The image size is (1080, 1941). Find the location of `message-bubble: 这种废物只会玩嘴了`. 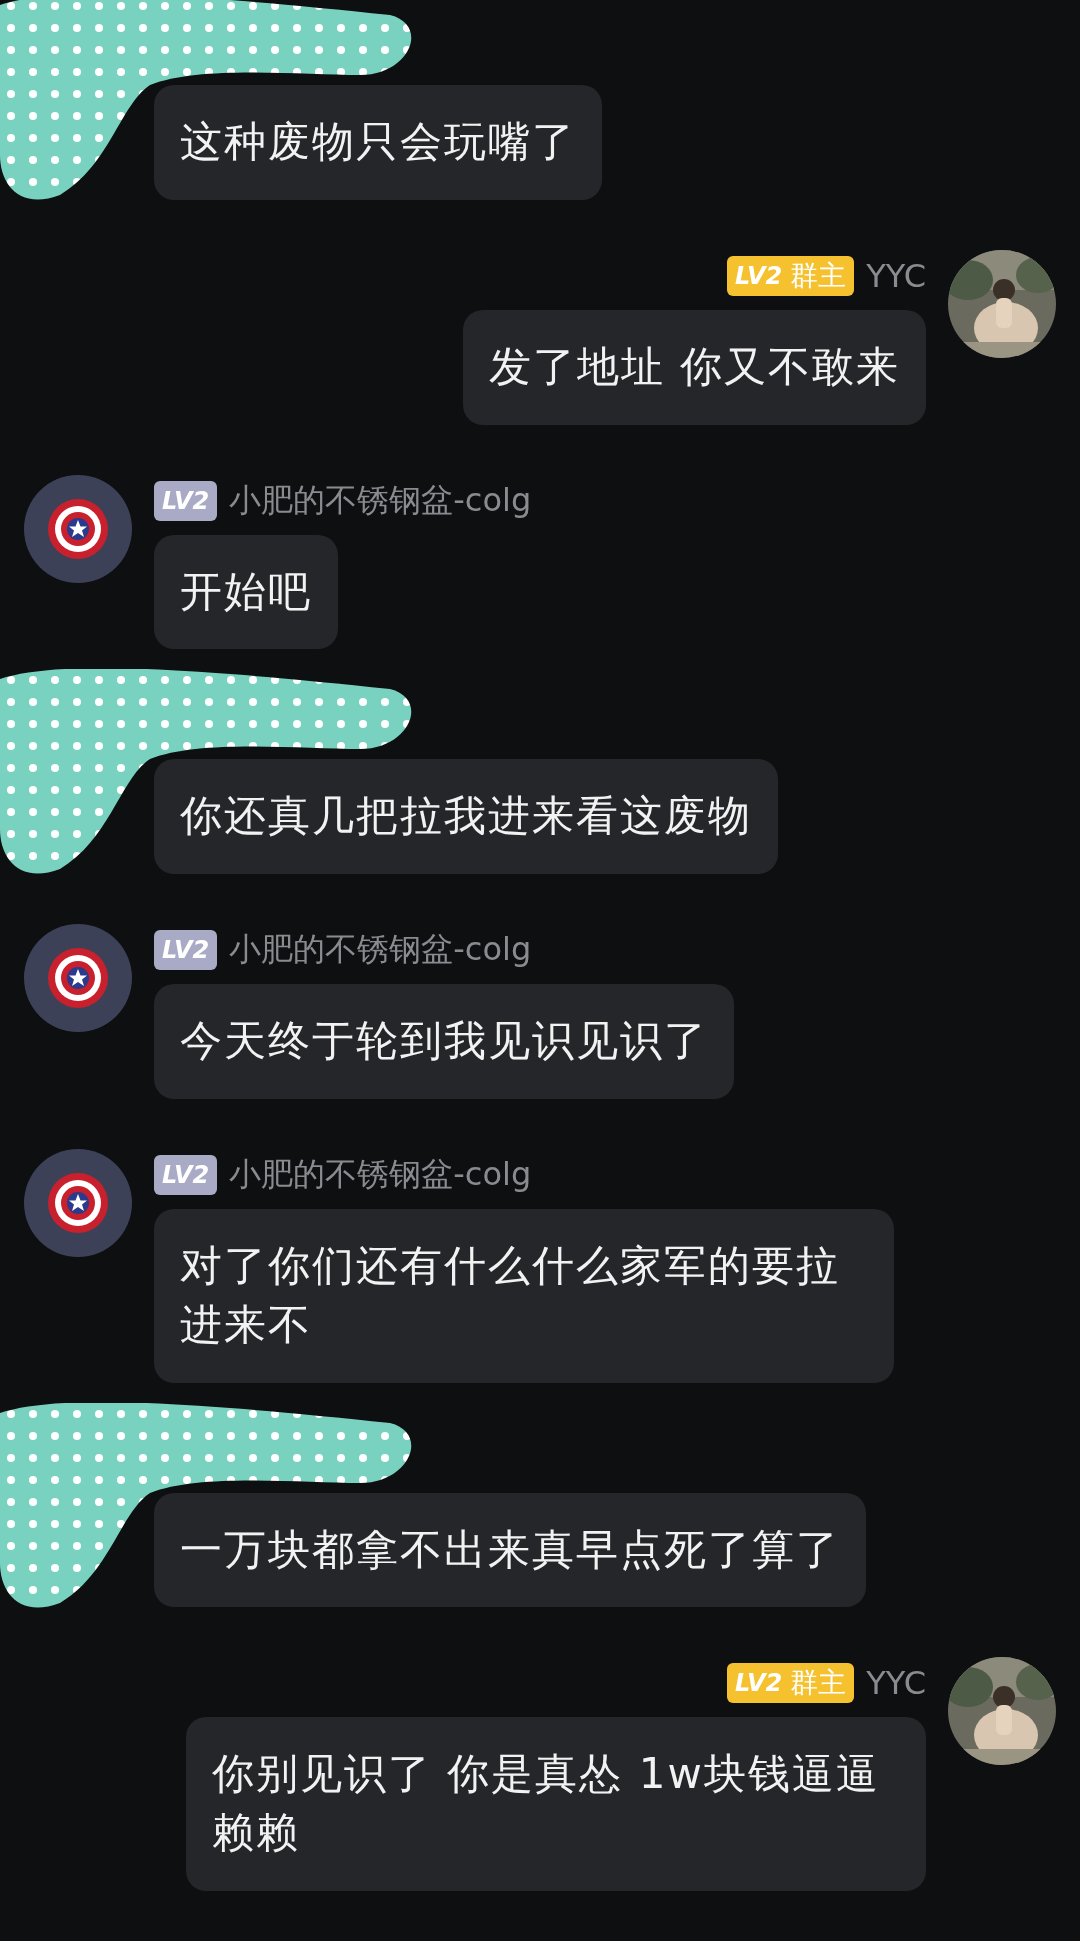

message-bubble: 这种废物只会玩嘴了 is located at coordinates (378, 142).